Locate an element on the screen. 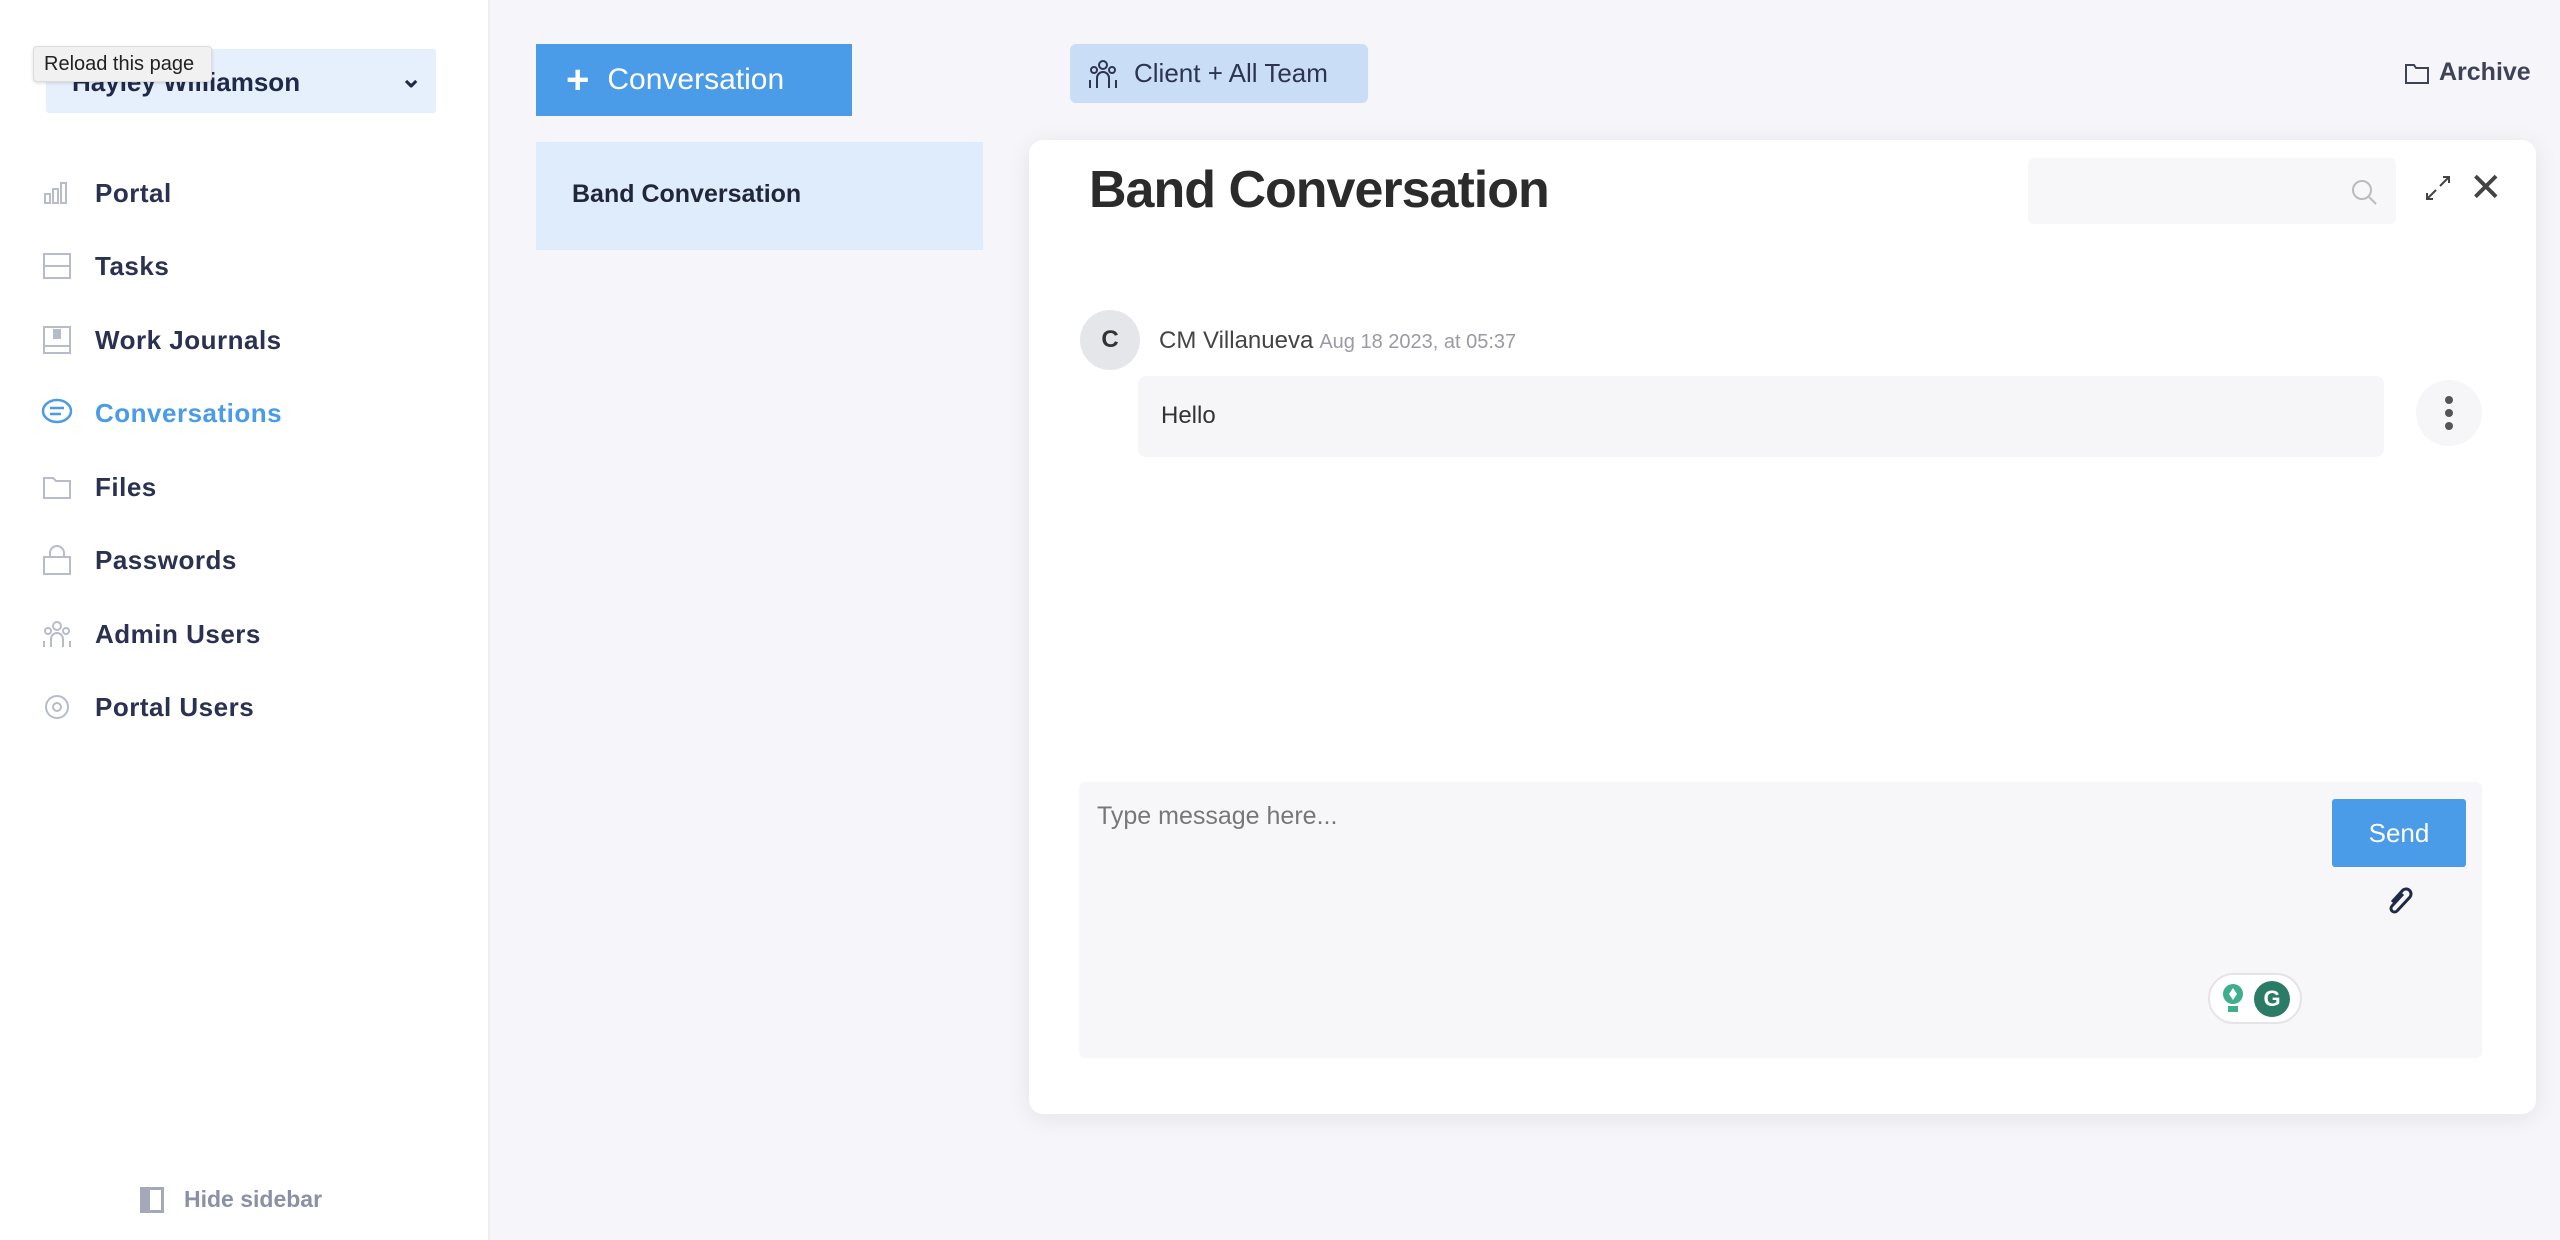 The image size is (2560, 1240). sidebar-item-label: Admin Users is located at coordinates (178, 633).